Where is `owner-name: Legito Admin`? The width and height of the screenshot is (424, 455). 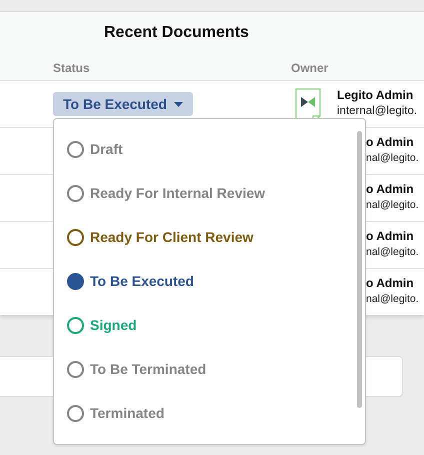 owner-name: Legito Admin is located at coordinates (375, 95).